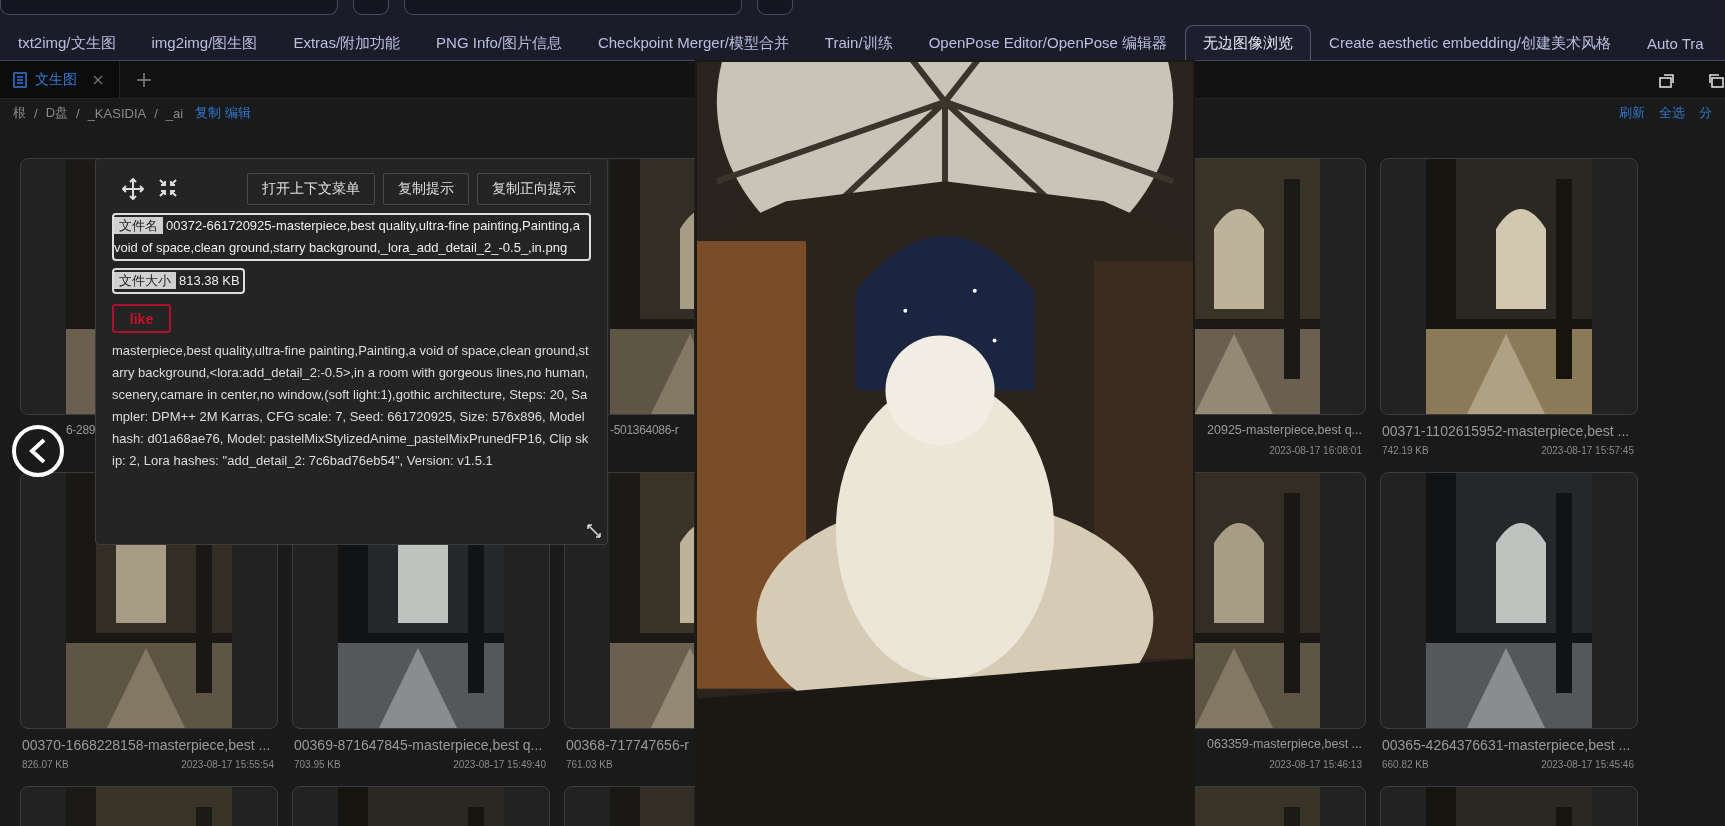  I want to click on file-date: 2023-08-17 16:08:01, so click(1315, 451).